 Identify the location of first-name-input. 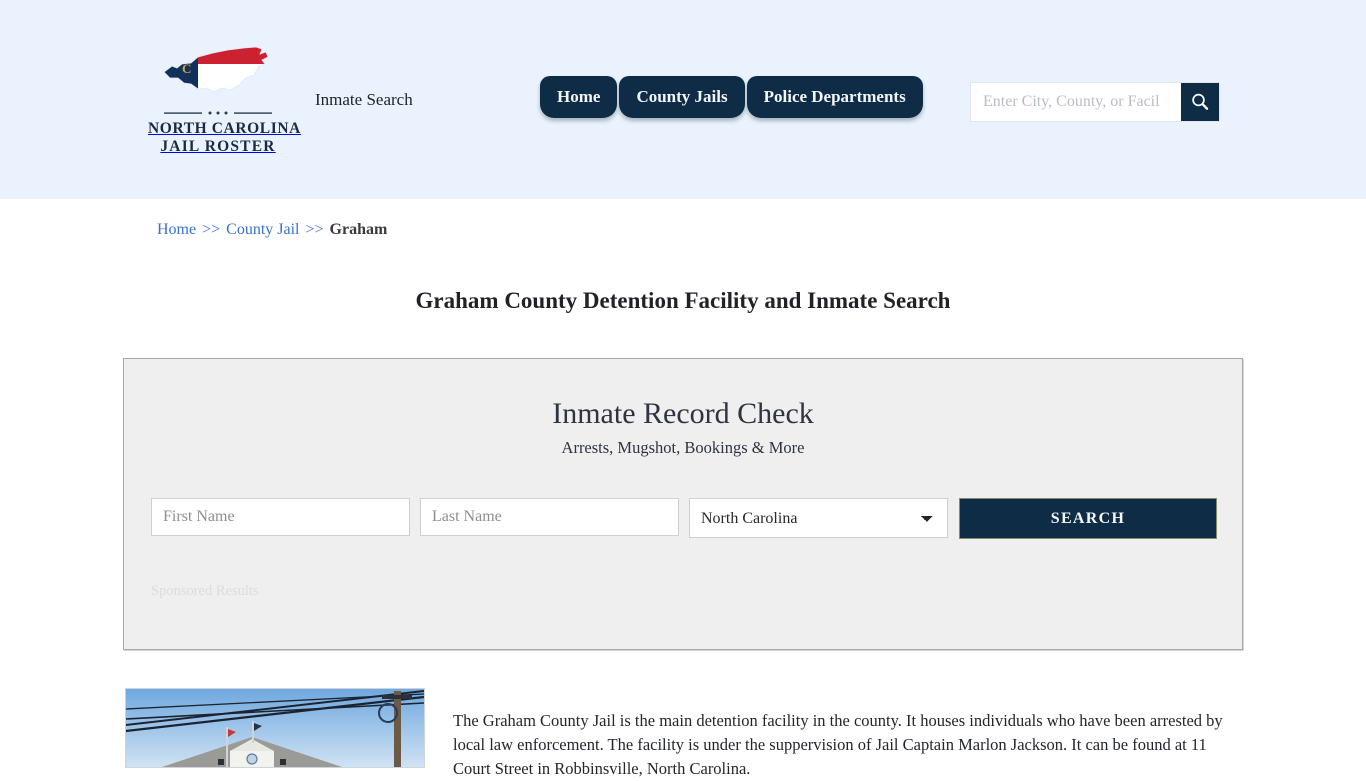
(280, 517).